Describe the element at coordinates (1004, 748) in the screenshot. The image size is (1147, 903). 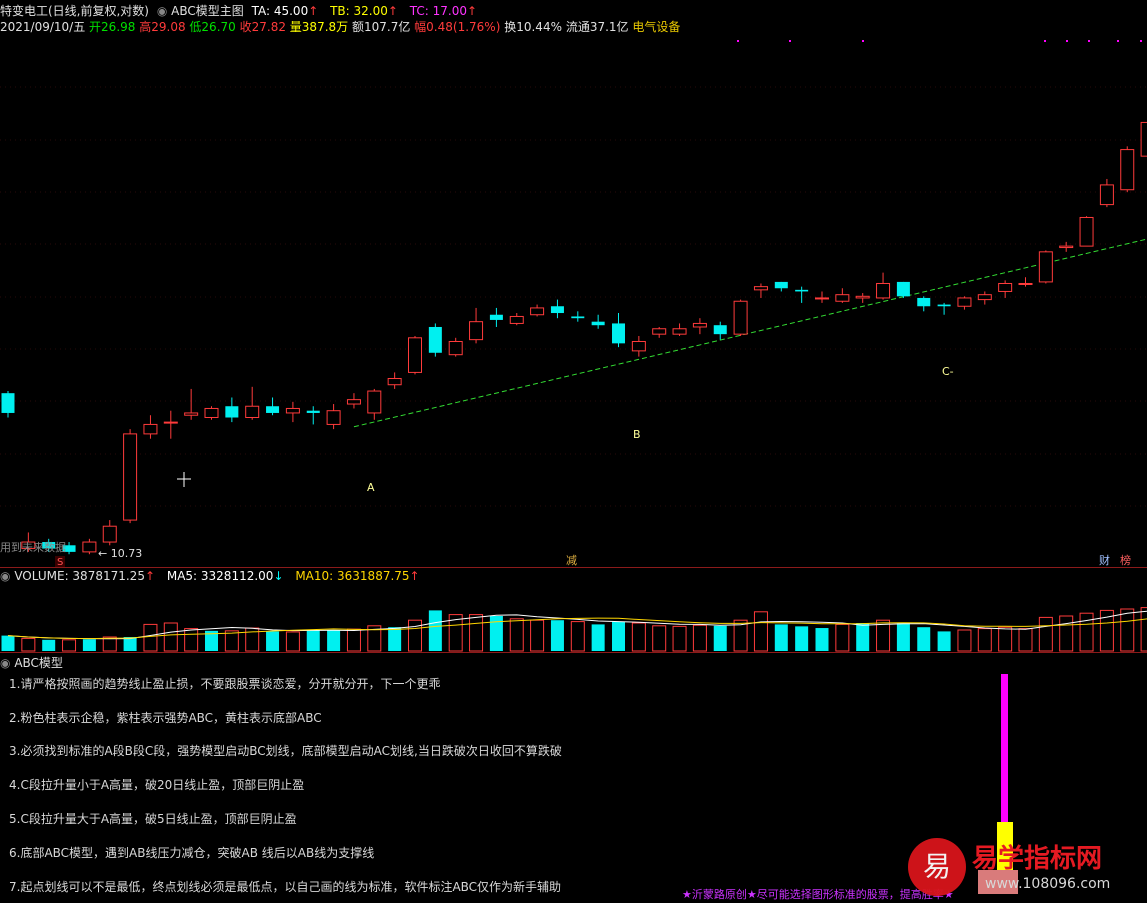
I see `abc-strong-signal-bar` at that location.